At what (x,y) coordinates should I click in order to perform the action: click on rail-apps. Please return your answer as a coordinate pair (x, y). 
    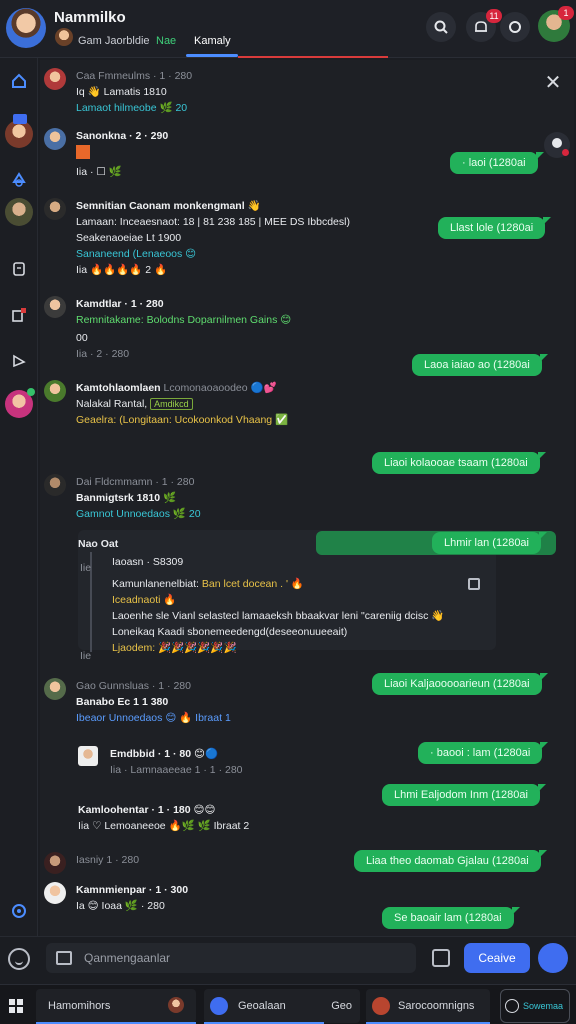
    Looking at the image, I should click on (19, 315).